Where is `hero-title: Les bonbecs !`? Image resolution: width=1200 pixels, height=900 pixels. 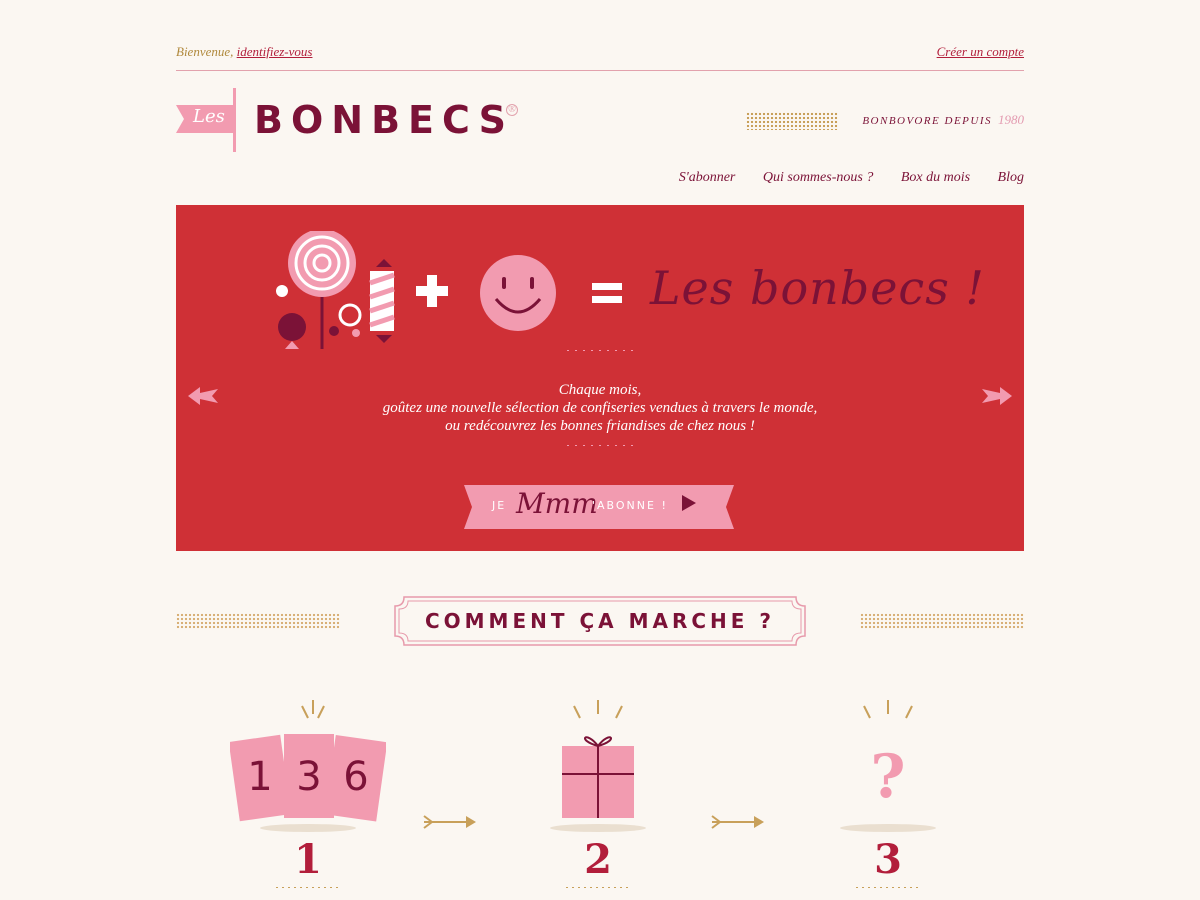 hero-title: Les bonbecs ! is located at coordinates (817, 288).